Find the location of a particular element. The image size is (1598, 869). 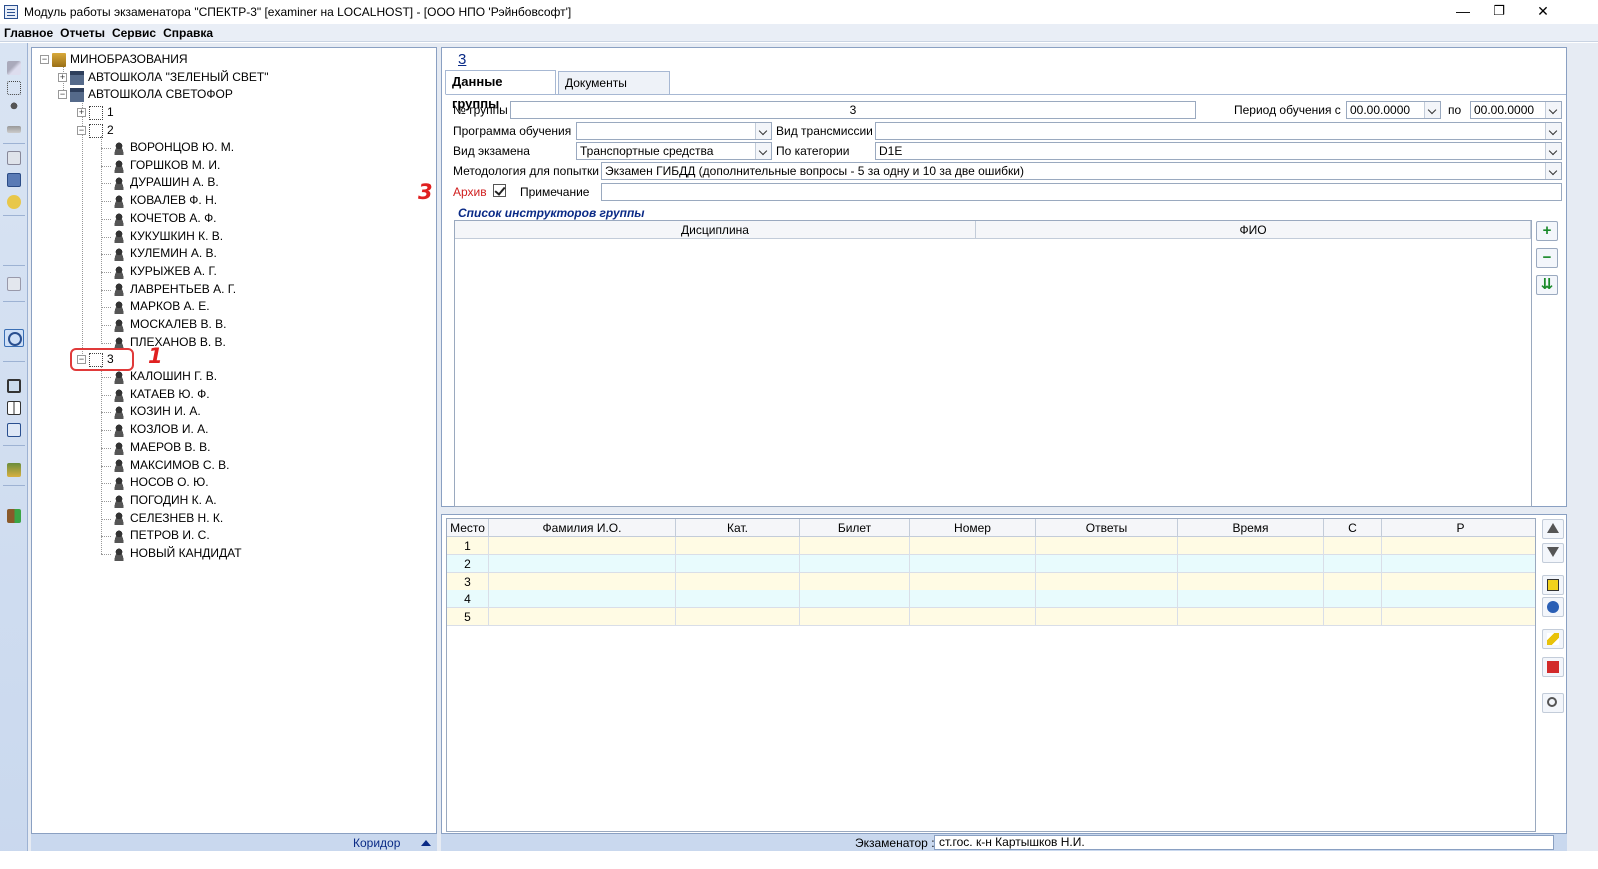

stop-icon is located at coordinates (1553, 667).